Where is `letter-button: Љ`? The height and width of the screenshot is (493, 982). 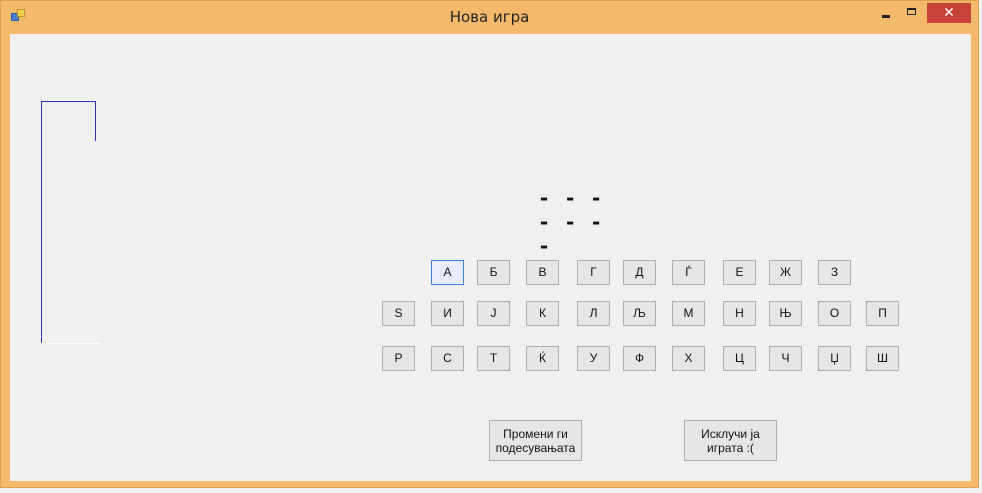
letter-button: Љ is located at coordinates (639, 313).